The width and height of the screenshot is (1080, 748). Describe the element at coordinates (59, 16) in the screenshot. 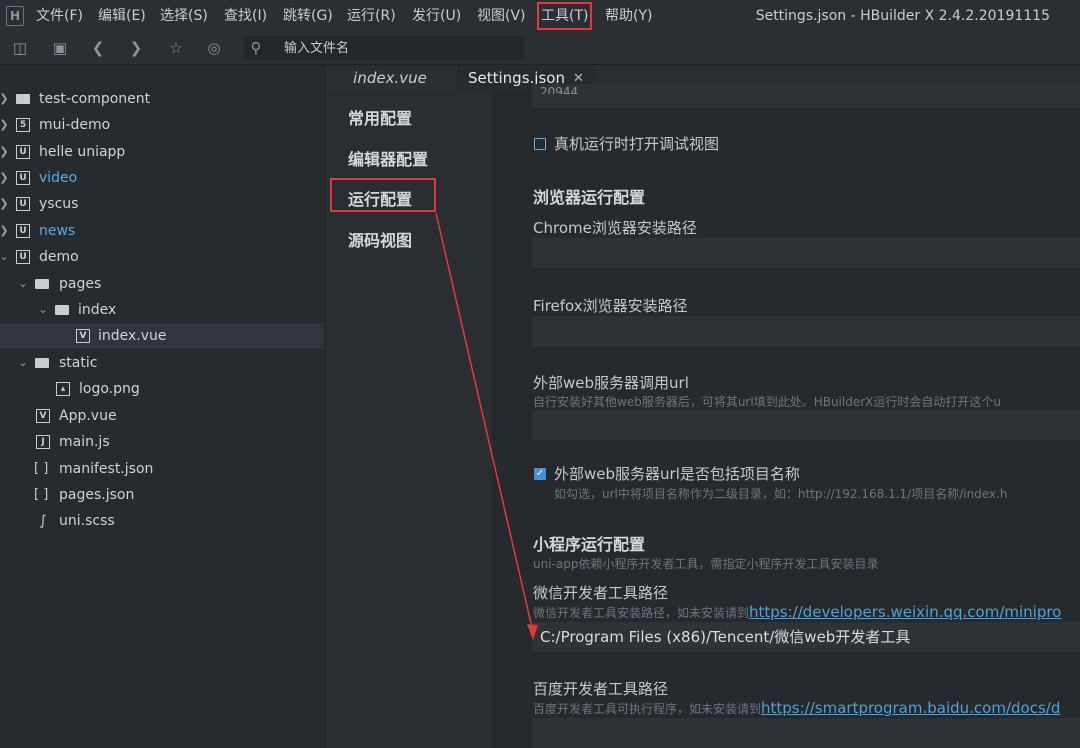

I see `menu-file: 文件(F)` at that location.